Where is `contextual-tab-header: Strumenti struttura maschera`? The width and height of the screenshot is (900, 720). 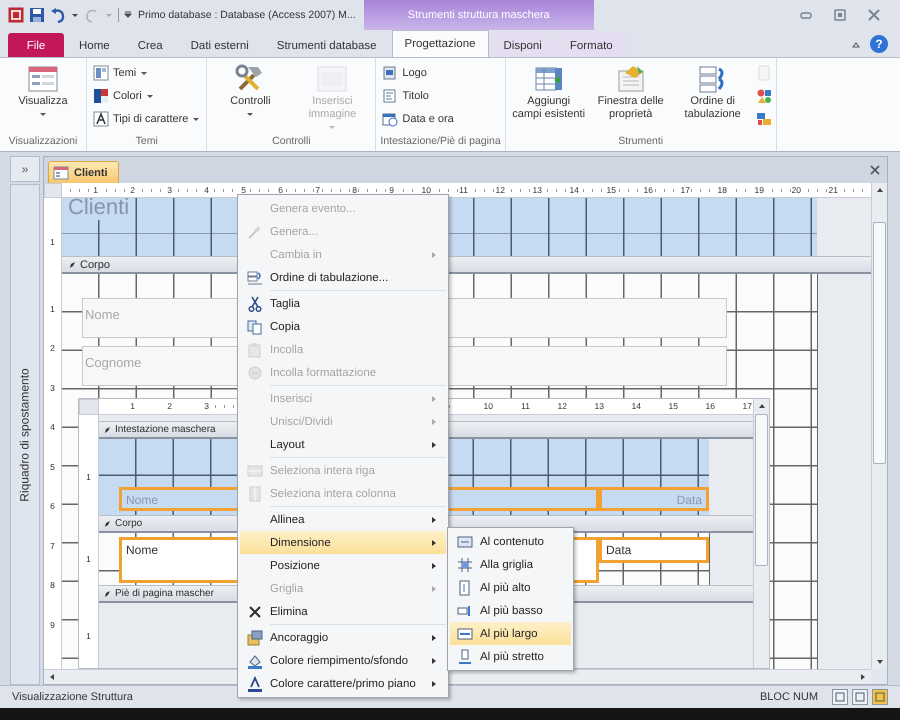 contextual-tab-header: Strumenti struttura maschera is located at coordinates (479, 15).